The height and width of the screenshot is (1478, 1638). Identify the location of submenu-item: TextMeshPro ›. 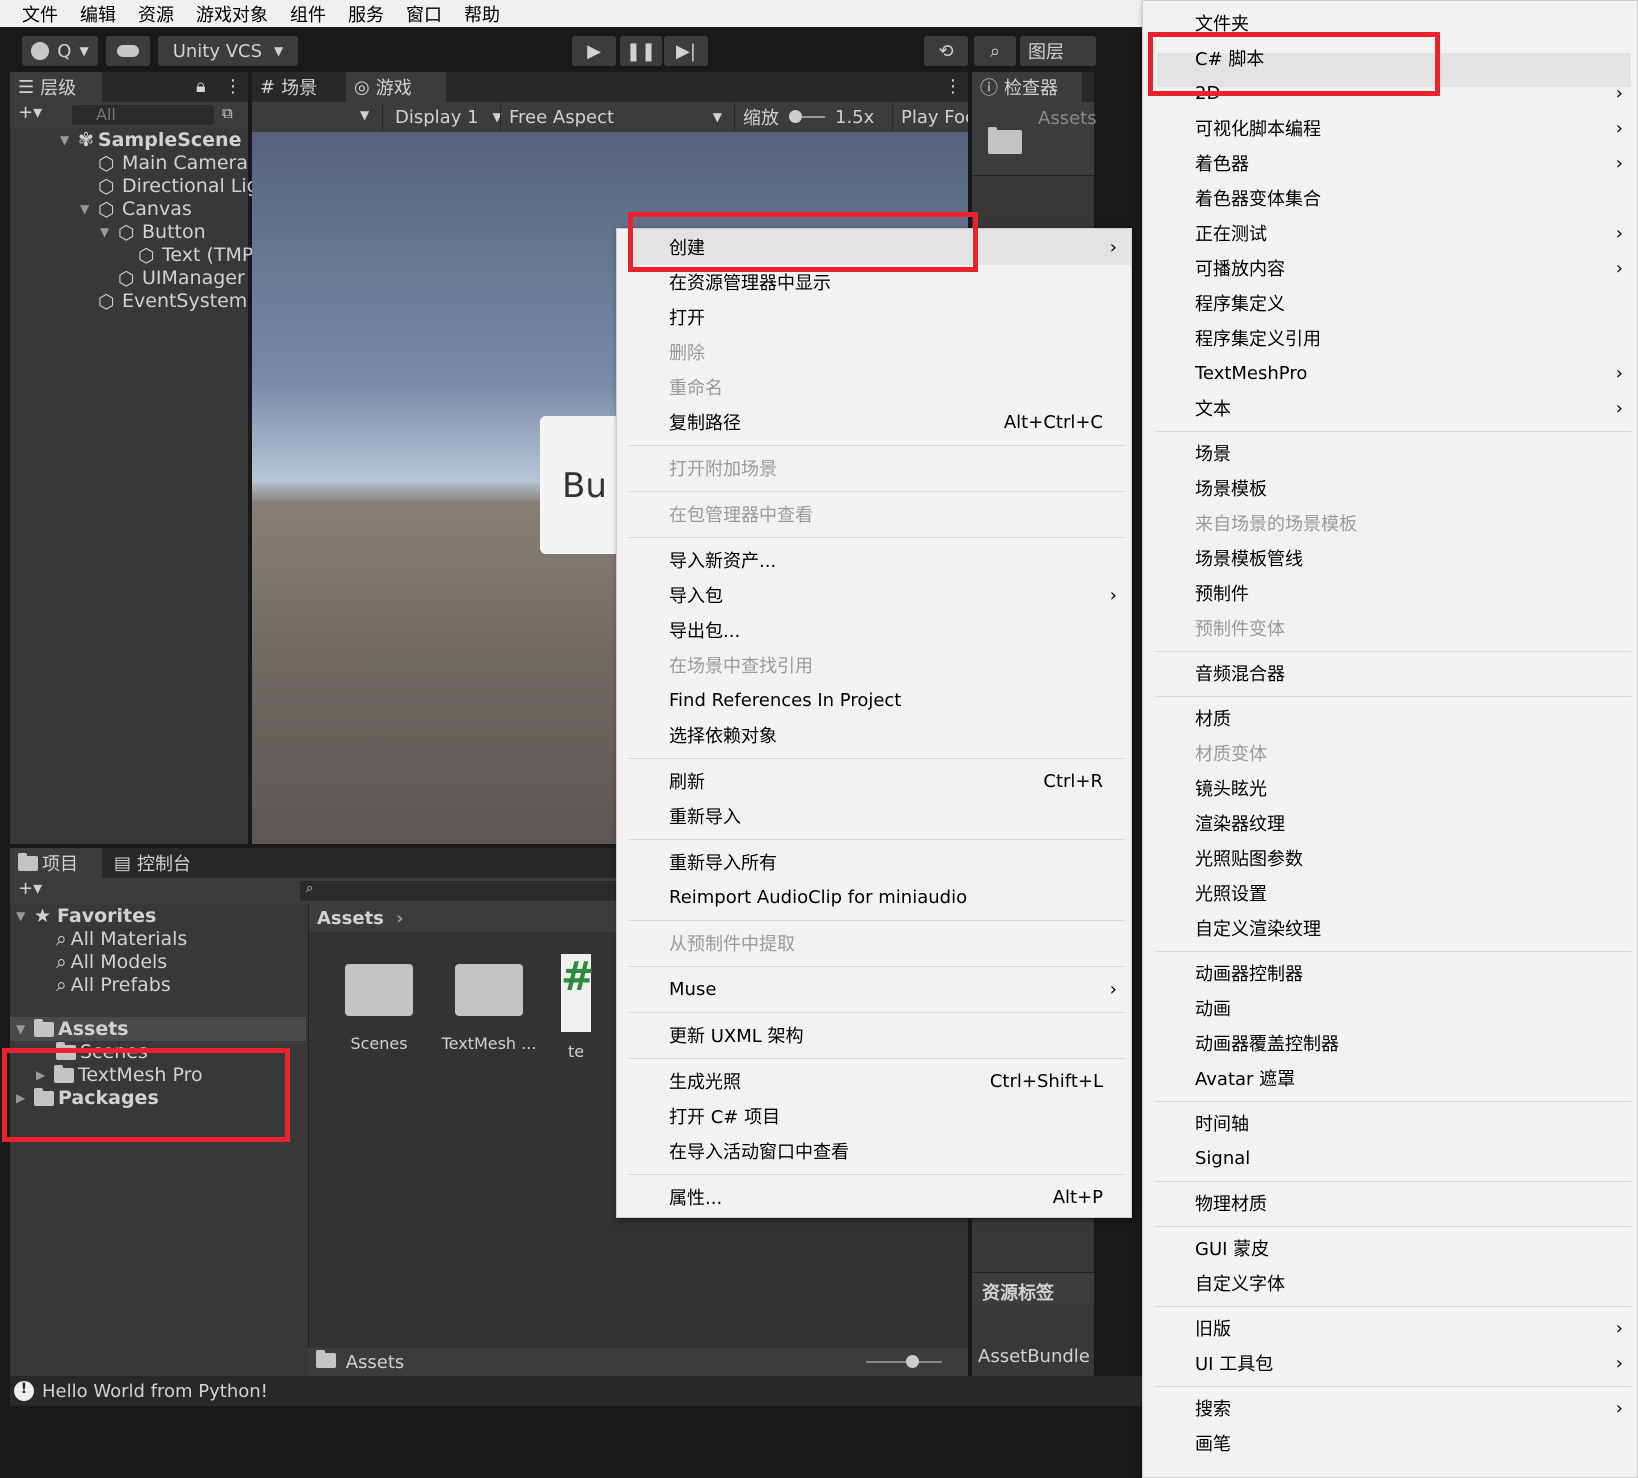
(1390, 373).